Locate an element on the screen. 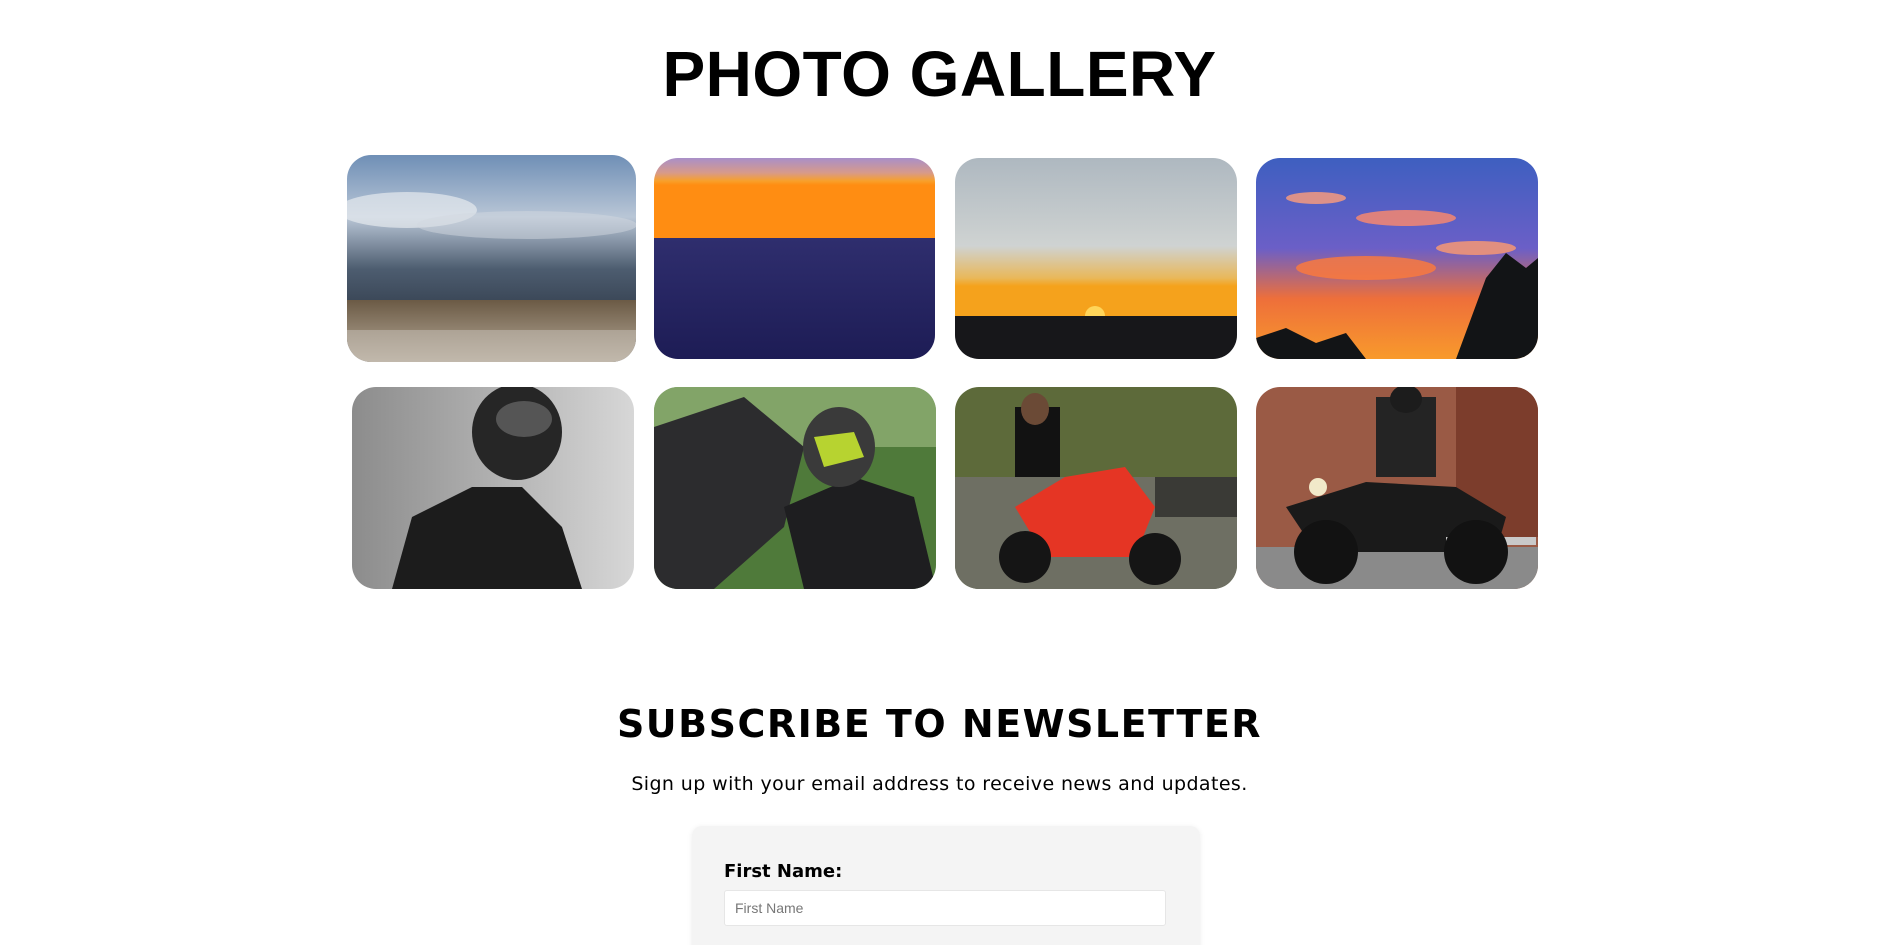 The width and height of the screenshot is (1879, 945). newsletter-form: First Name: is located at coordinates (946, 885).